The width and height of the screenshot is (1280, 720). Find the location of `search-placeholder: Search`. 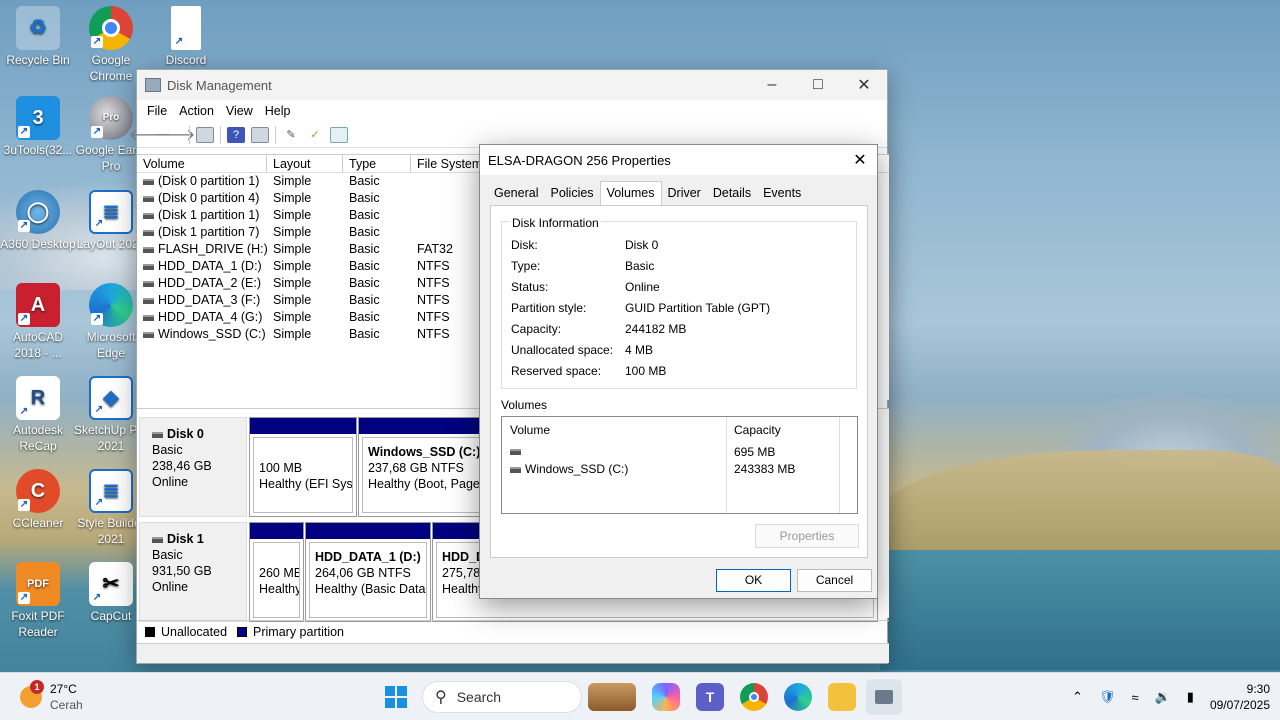

search-placeholder: Search is located at coordinates (479, 697).